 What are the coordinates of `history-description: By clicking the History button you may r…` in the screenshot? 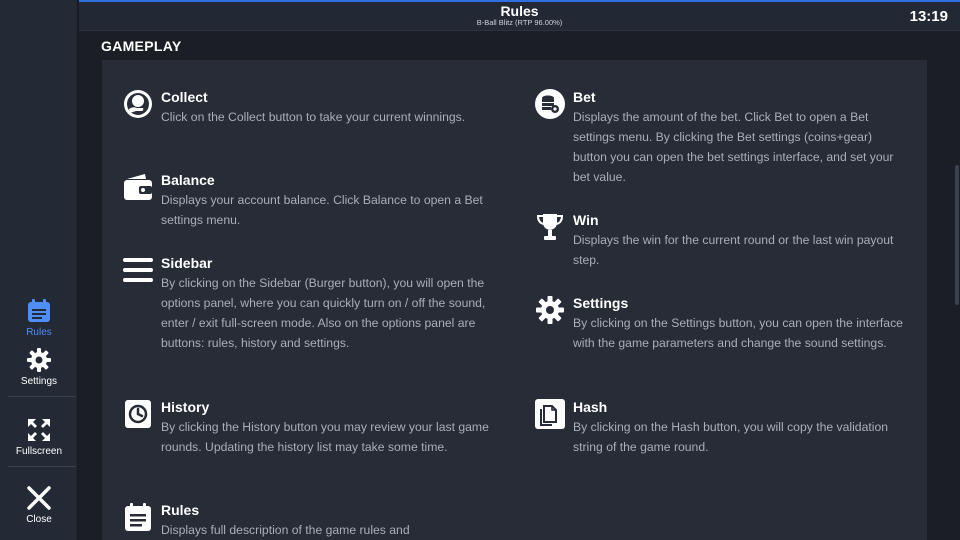 It's located at (325, 437).